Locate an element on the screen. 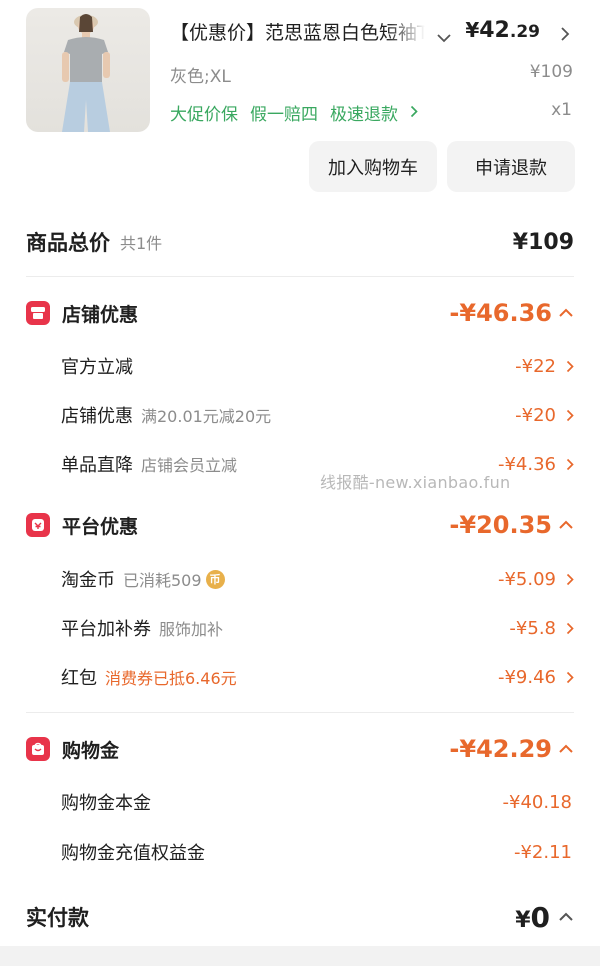 The image size is (600, 966). tag-fake-compensation: 假一赔四 is located at coordinates (284, 115).